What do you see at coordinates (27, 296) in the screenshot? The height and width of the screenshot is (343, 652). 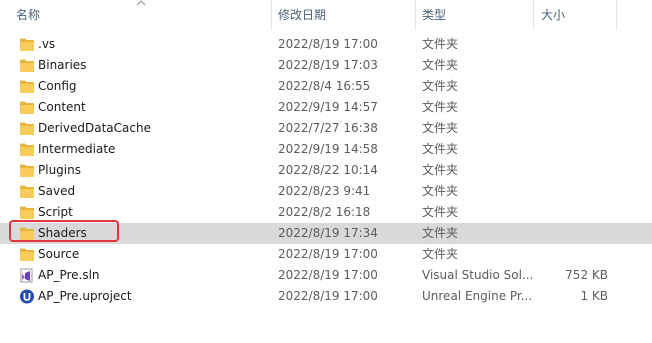 I see `unreal-engine-project-icon` at bounding box center [27, 296].